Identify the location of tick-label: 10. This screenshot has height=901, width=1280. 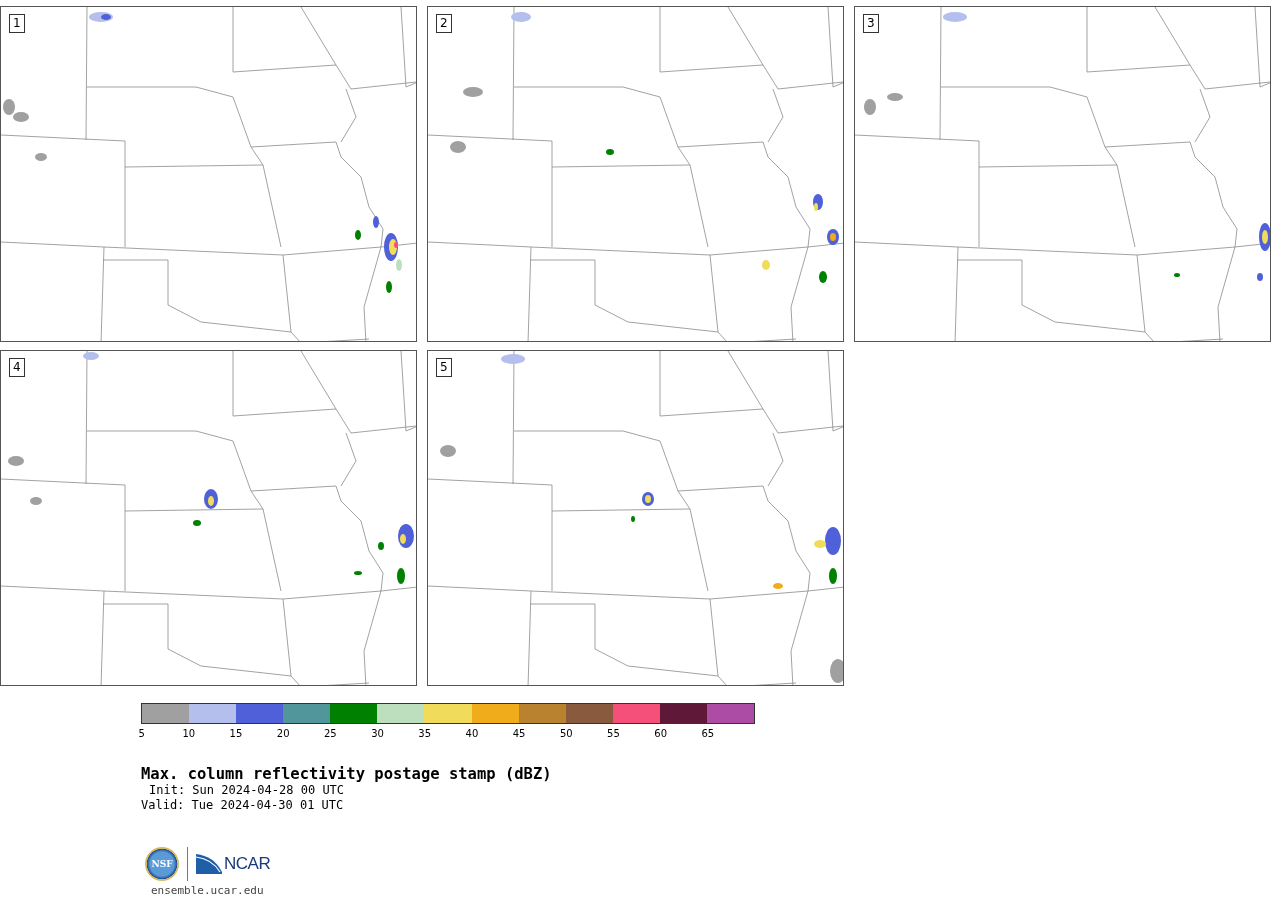
(189, 733).